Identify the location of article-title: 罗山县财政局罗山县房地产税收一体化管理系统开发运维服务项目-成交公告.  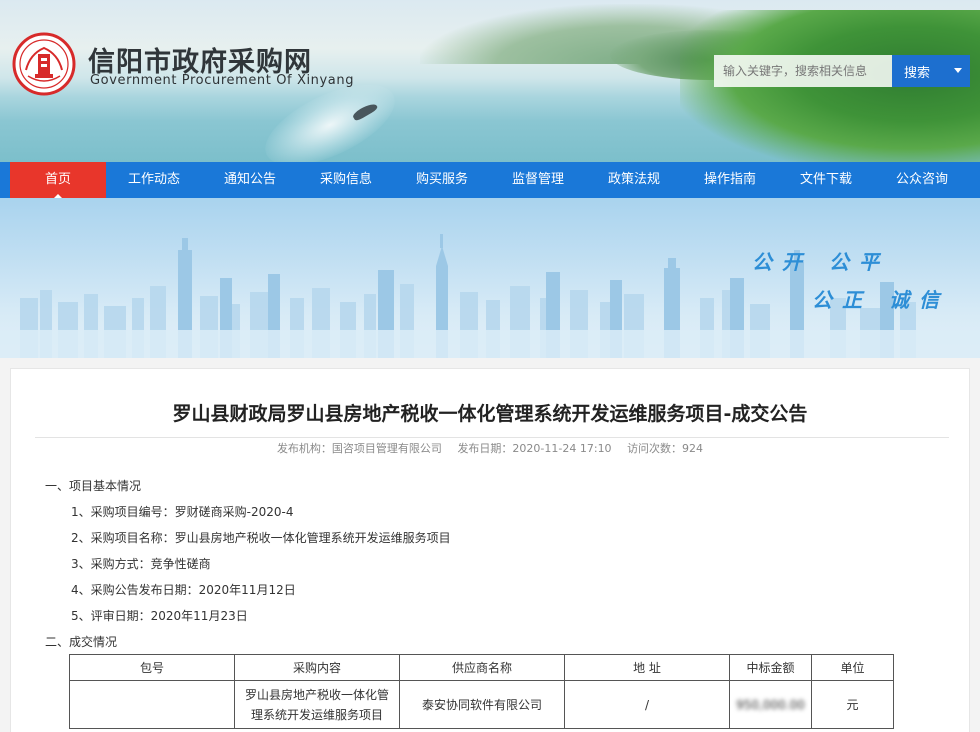
(490, 414).